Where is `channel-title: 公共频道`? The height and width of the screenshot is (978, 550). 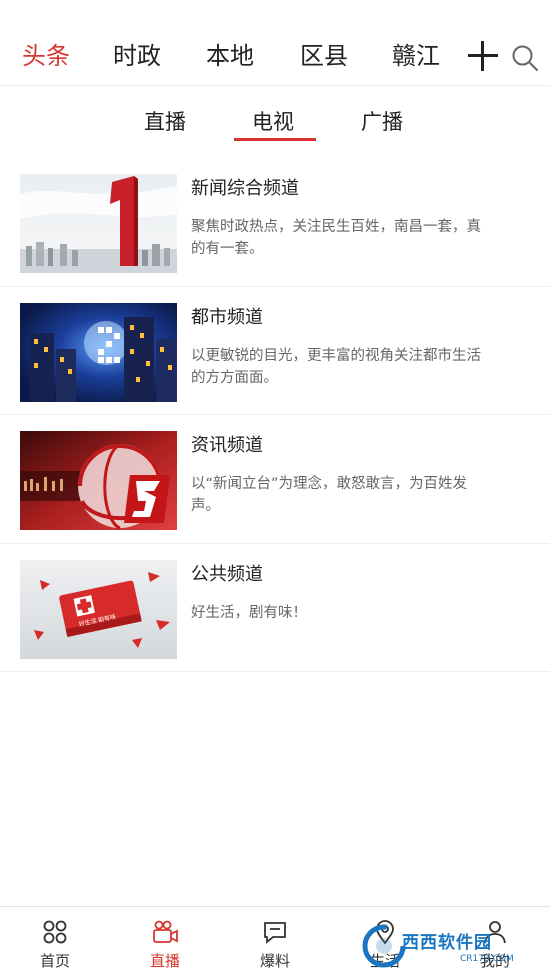
channel-title: 公共频道 is located at coordinates (227, 574).